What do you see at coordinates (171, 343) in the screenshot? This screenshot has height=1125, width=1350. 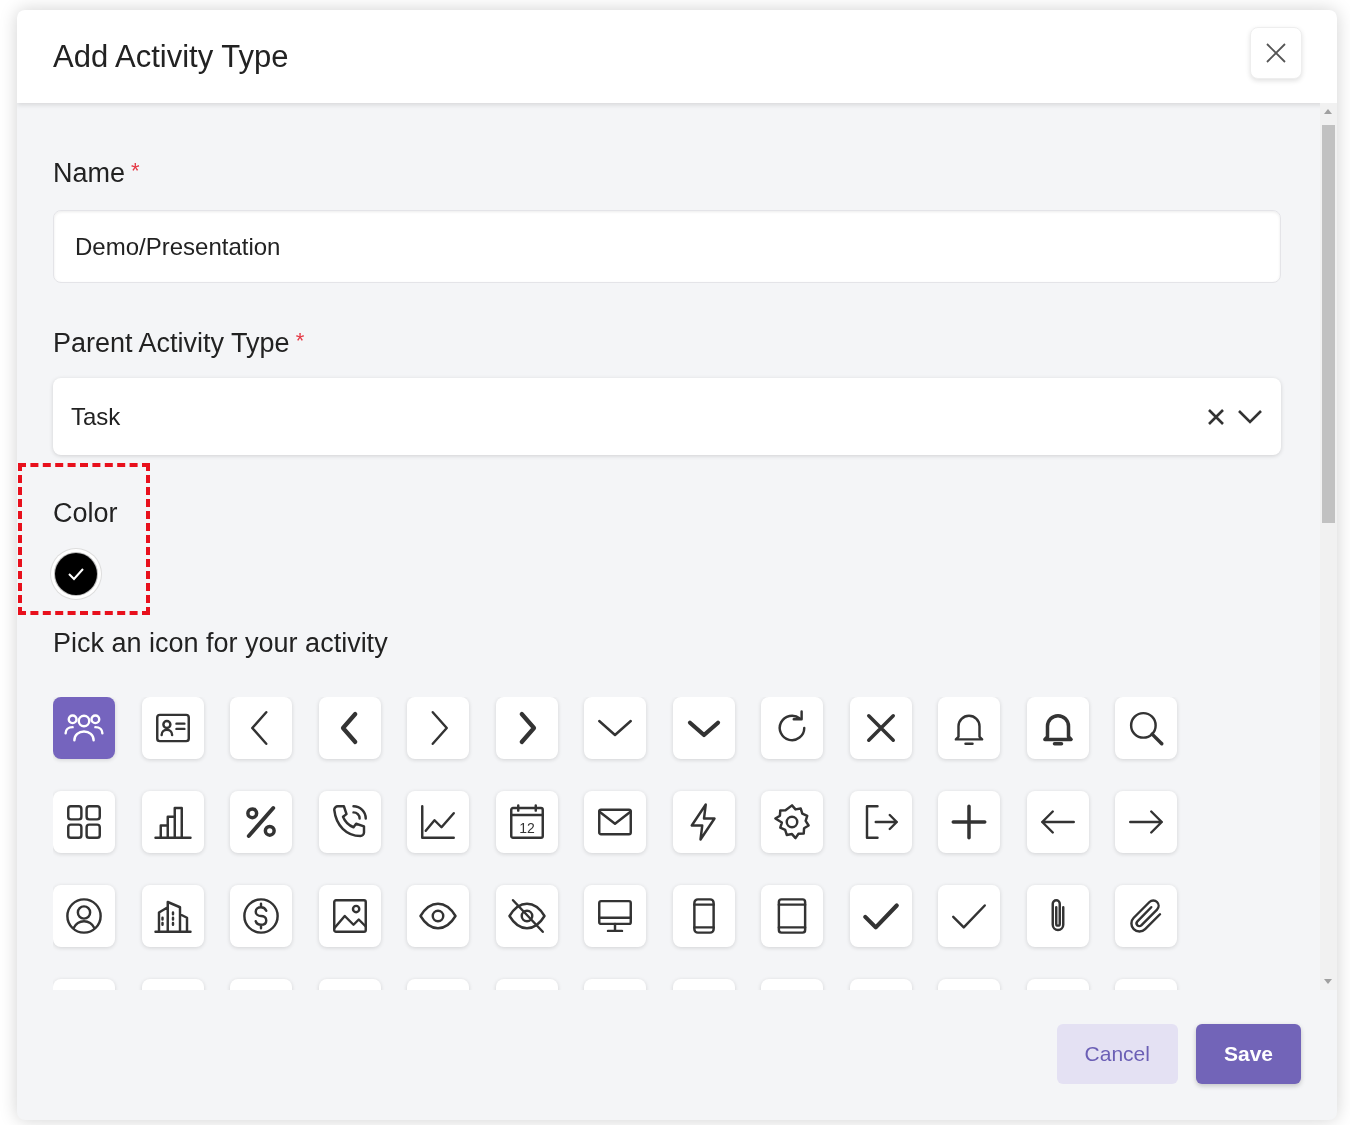 I see `field-label: Parent Activity Type` at bounding box center [171, 343].